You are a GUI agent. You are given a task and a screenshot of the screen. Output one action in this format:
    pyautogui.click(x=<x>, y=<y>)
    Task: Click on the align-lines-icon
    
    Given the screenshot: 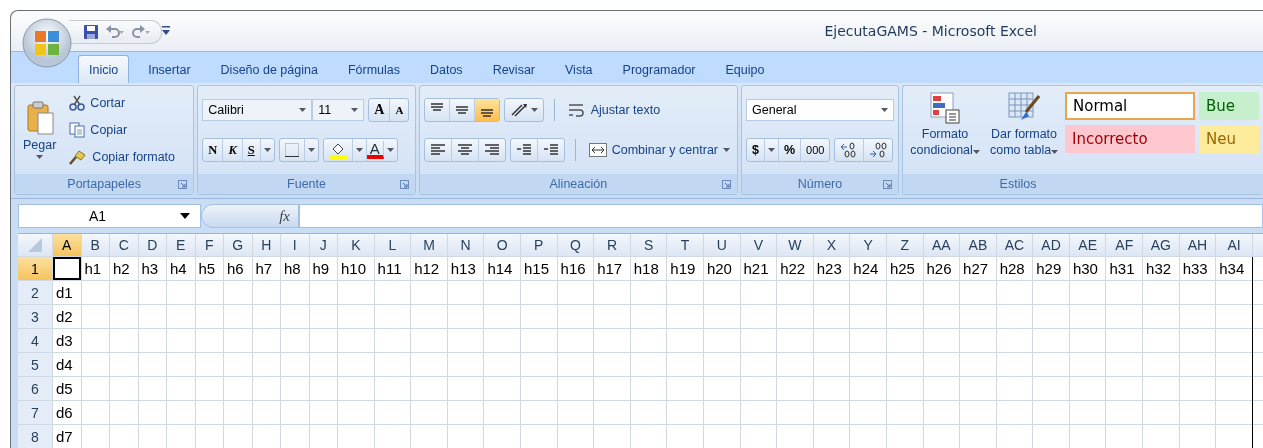 What is the action you would take?
    pyautogui.click(x=436, y=107)
    